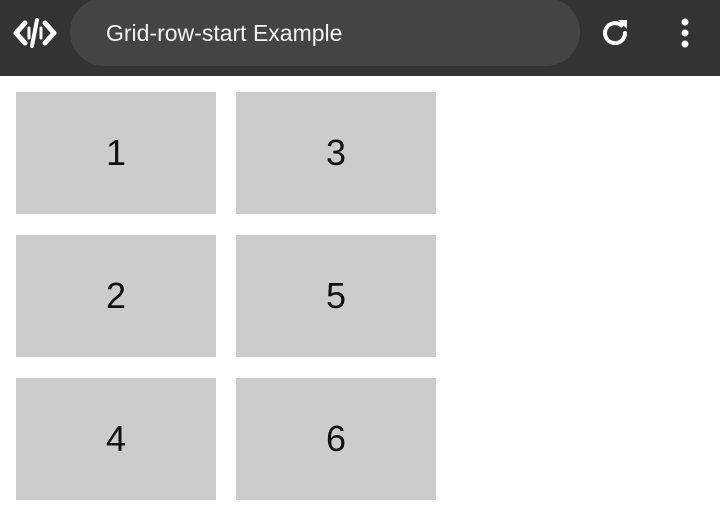  What do you see at coordinates (336, 153) in the screenshot?
I see `grid-item: 3` at bounding box center [336, 153].